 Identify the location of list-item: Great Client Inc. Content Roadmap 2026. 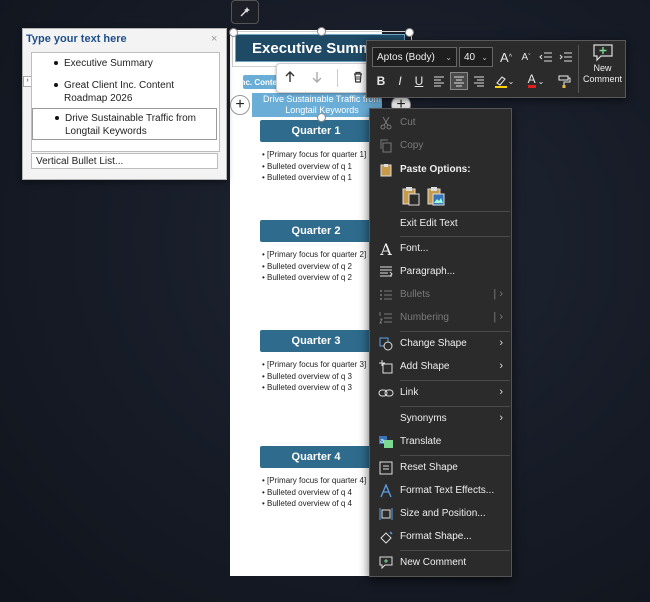
(124, 93).